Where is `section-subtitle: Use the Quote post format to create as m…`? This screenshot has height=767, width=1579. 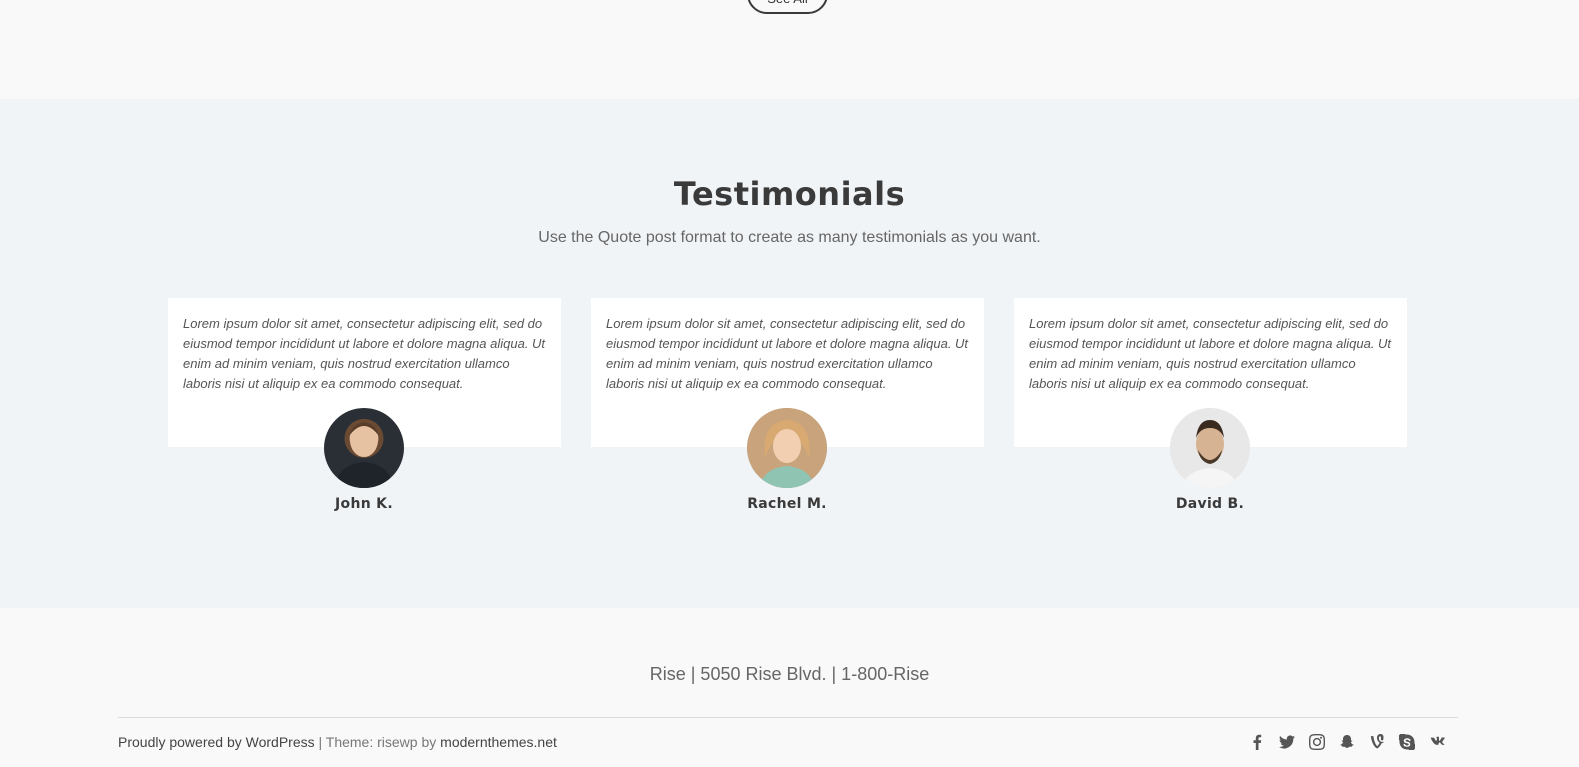 section-subtitle: Use the Quote post format to create as m… is located at coordinates (789, 237).